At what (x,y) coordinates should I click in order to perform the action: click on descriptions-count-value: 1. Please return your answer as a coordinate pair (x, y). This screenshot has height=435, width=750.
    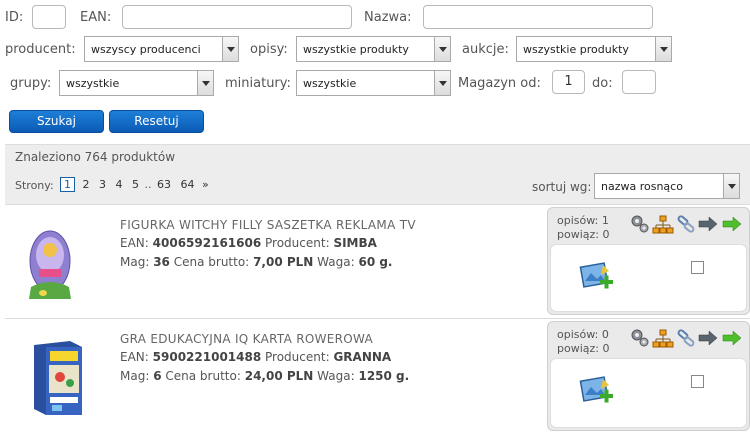
    Looking at the image, I should click on (605, 220).